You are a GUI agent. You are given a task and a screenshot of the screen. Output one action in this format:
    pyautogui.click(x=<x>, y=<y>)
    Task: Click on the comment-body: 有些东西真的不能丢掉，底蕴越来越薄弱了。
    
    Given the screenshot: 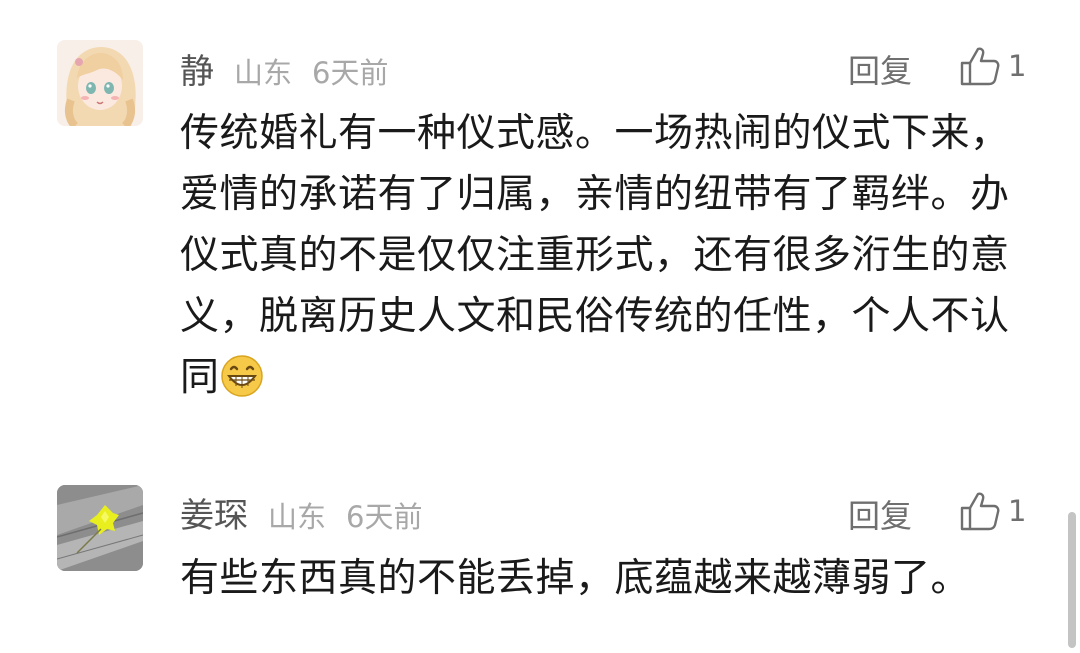 What is the action you would take?
    pyautogui.click(x=575, y=578)
    